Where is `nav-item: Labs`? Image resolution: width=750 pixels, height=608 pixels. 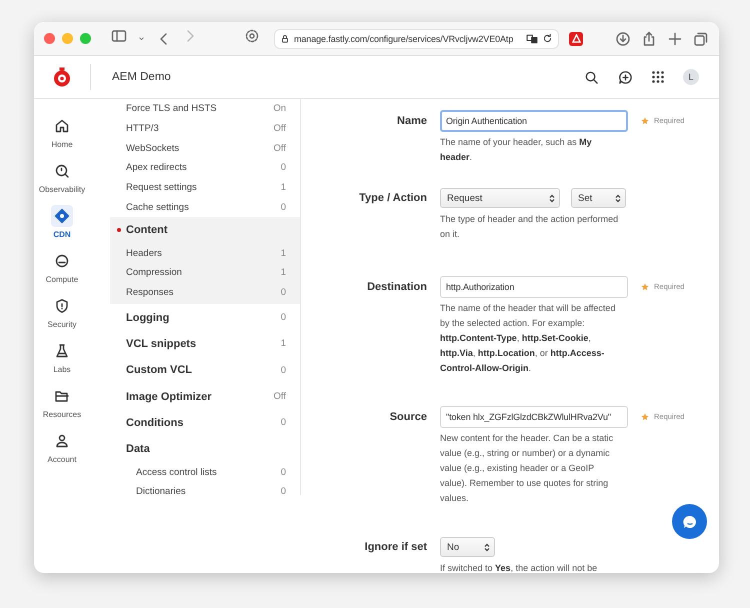
nav-item: Labs is located at coordinates (62, 357).